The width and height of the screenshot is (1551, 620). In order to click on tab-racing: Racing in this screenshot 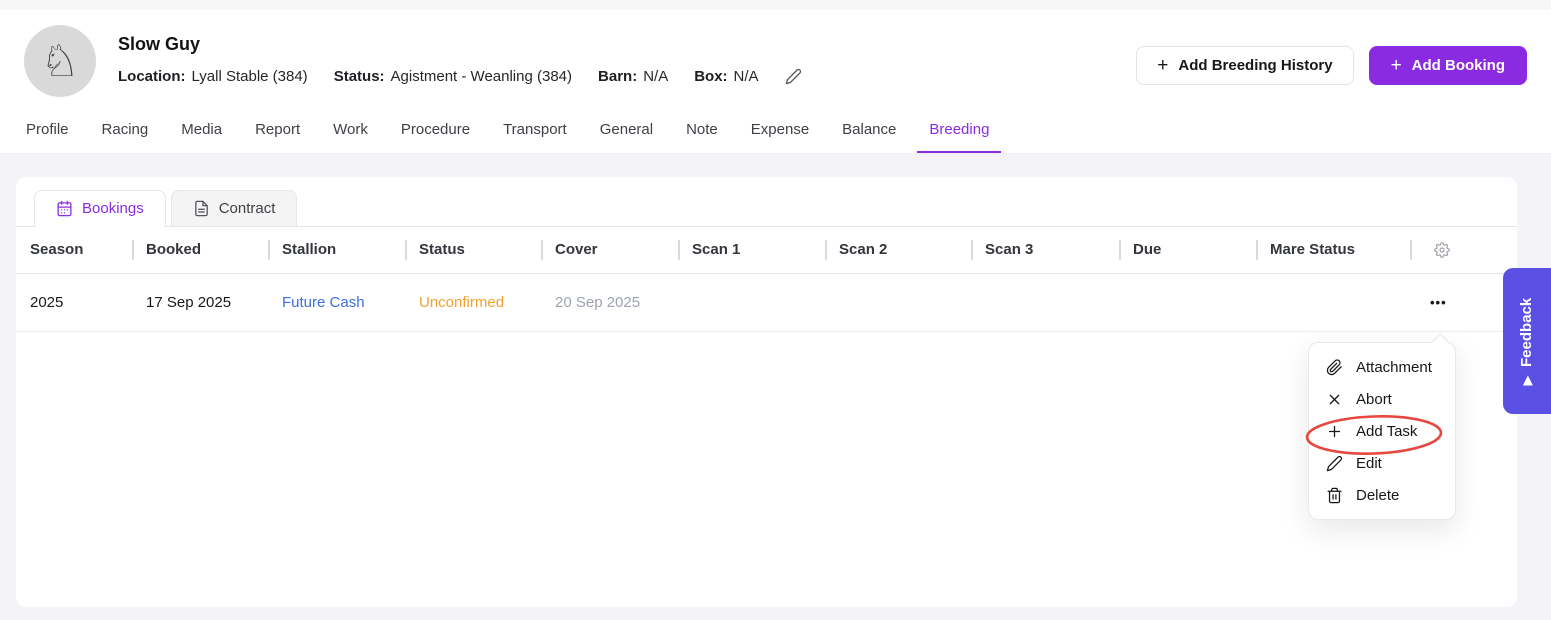, I will do `click(125, 137)`.